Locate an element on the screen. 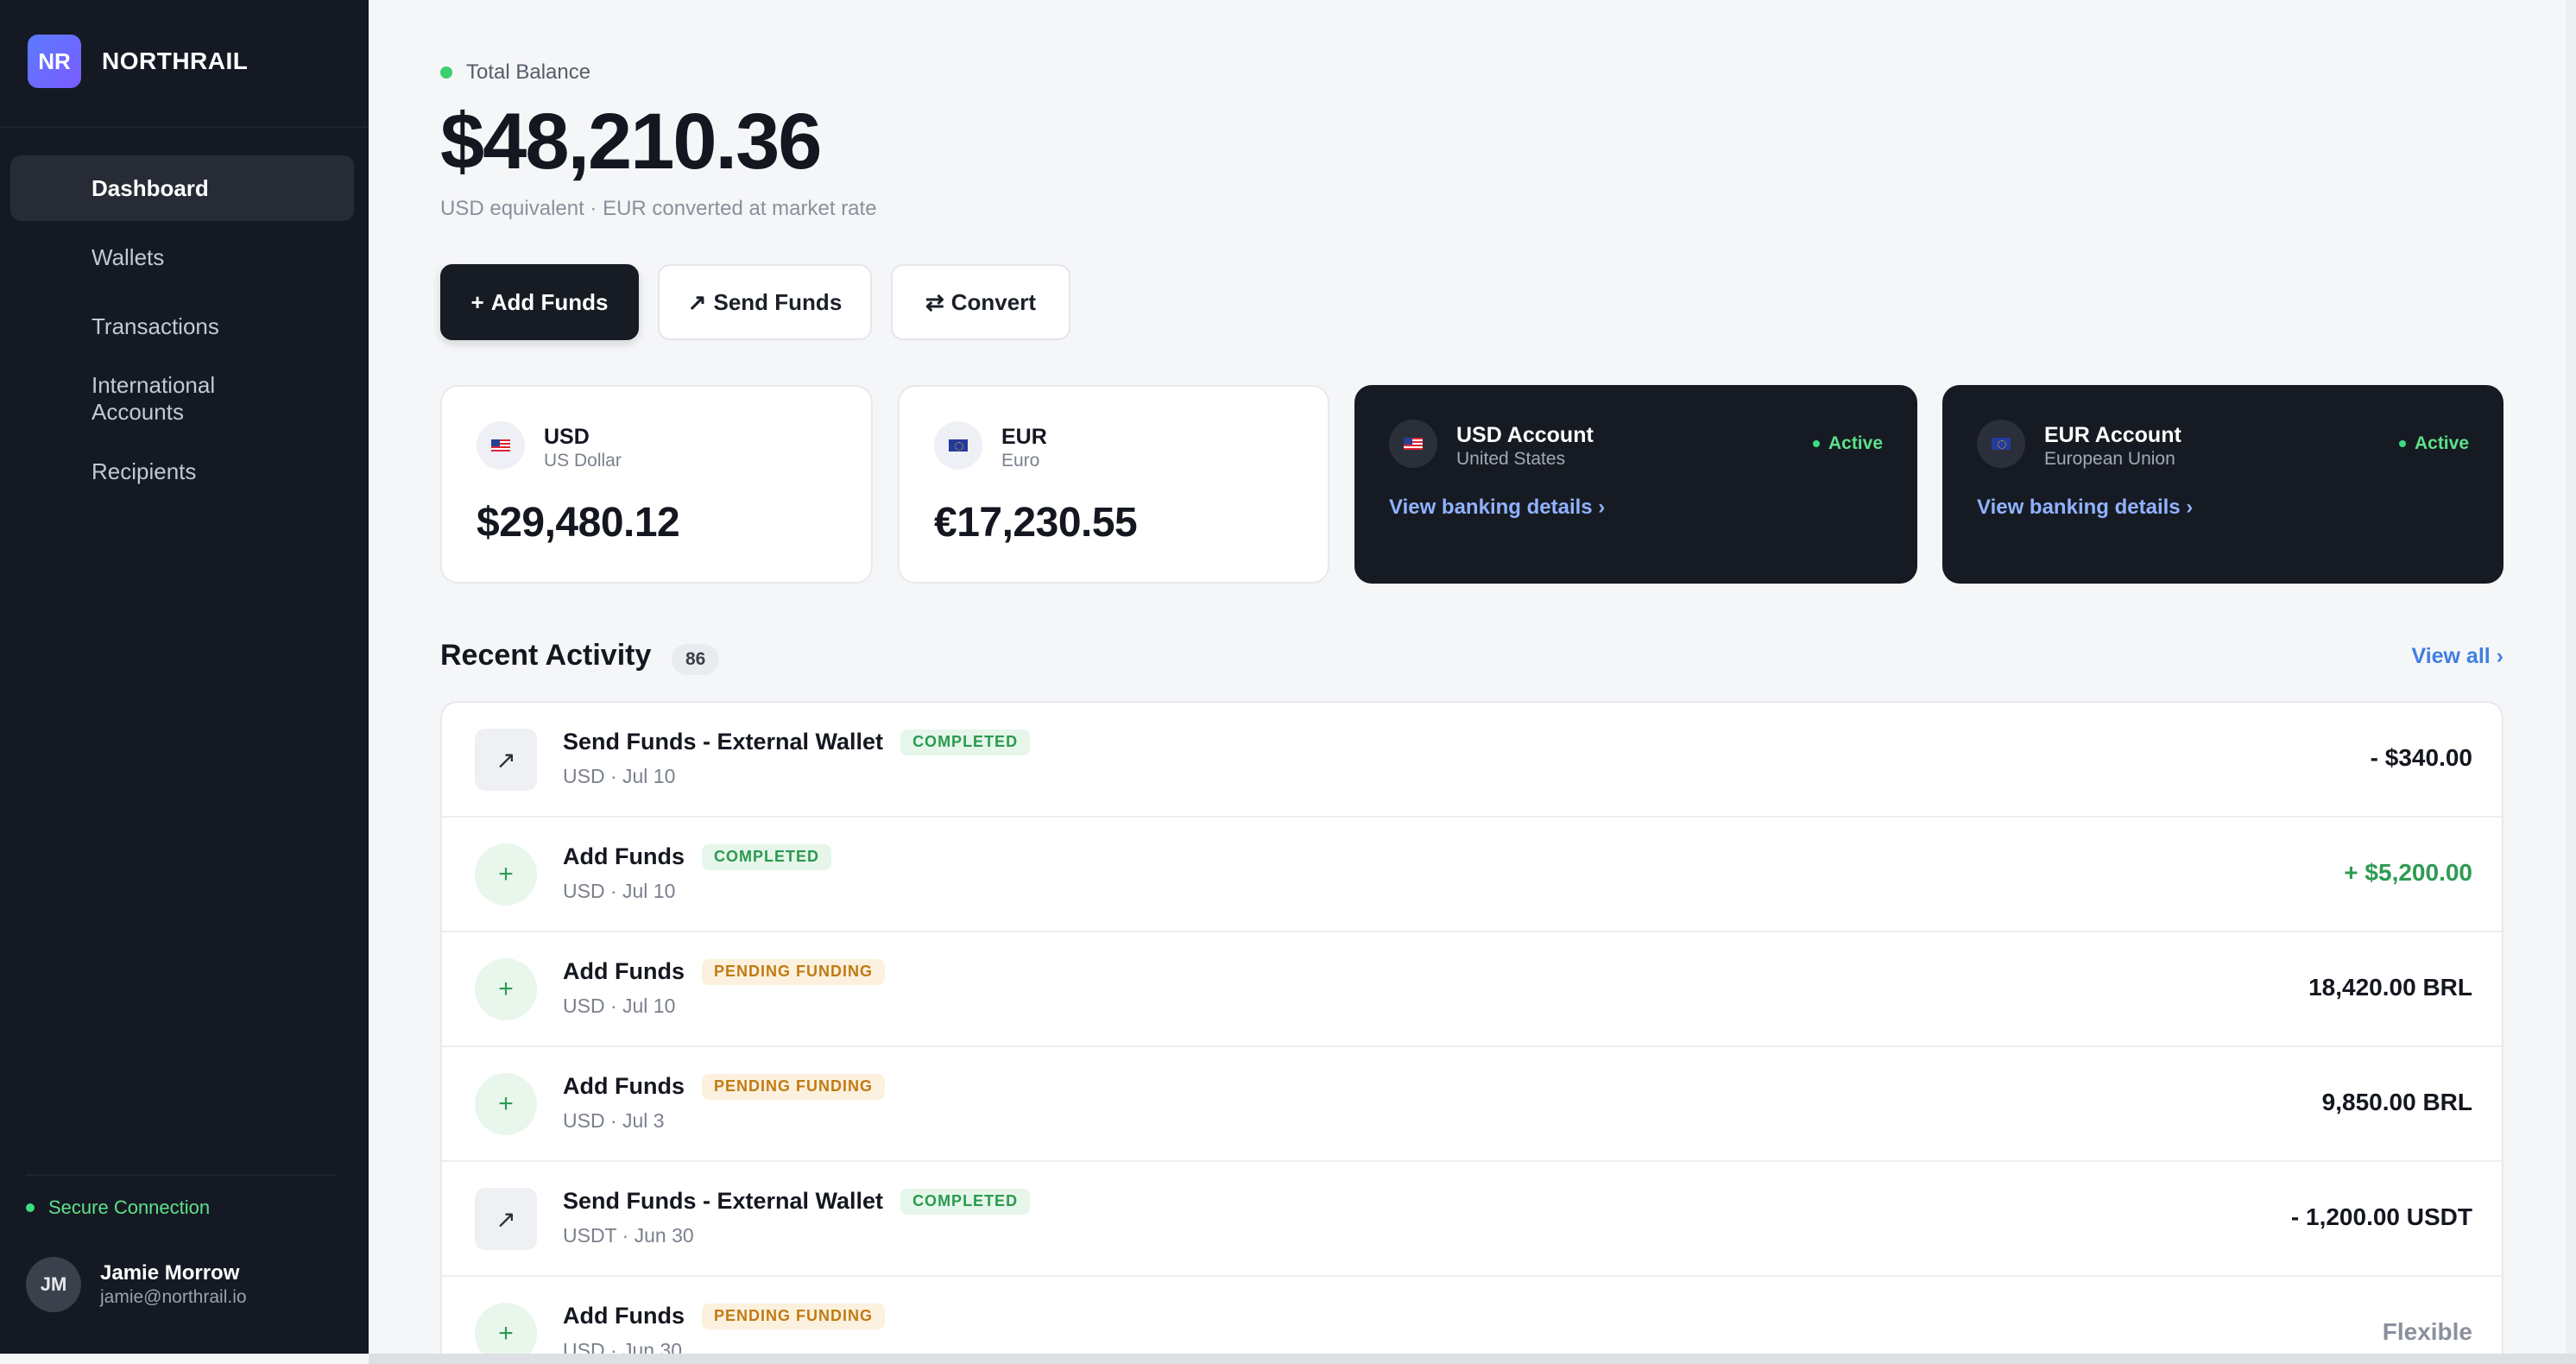  vertical-scrollbar is located at coordinates (2571, 677).